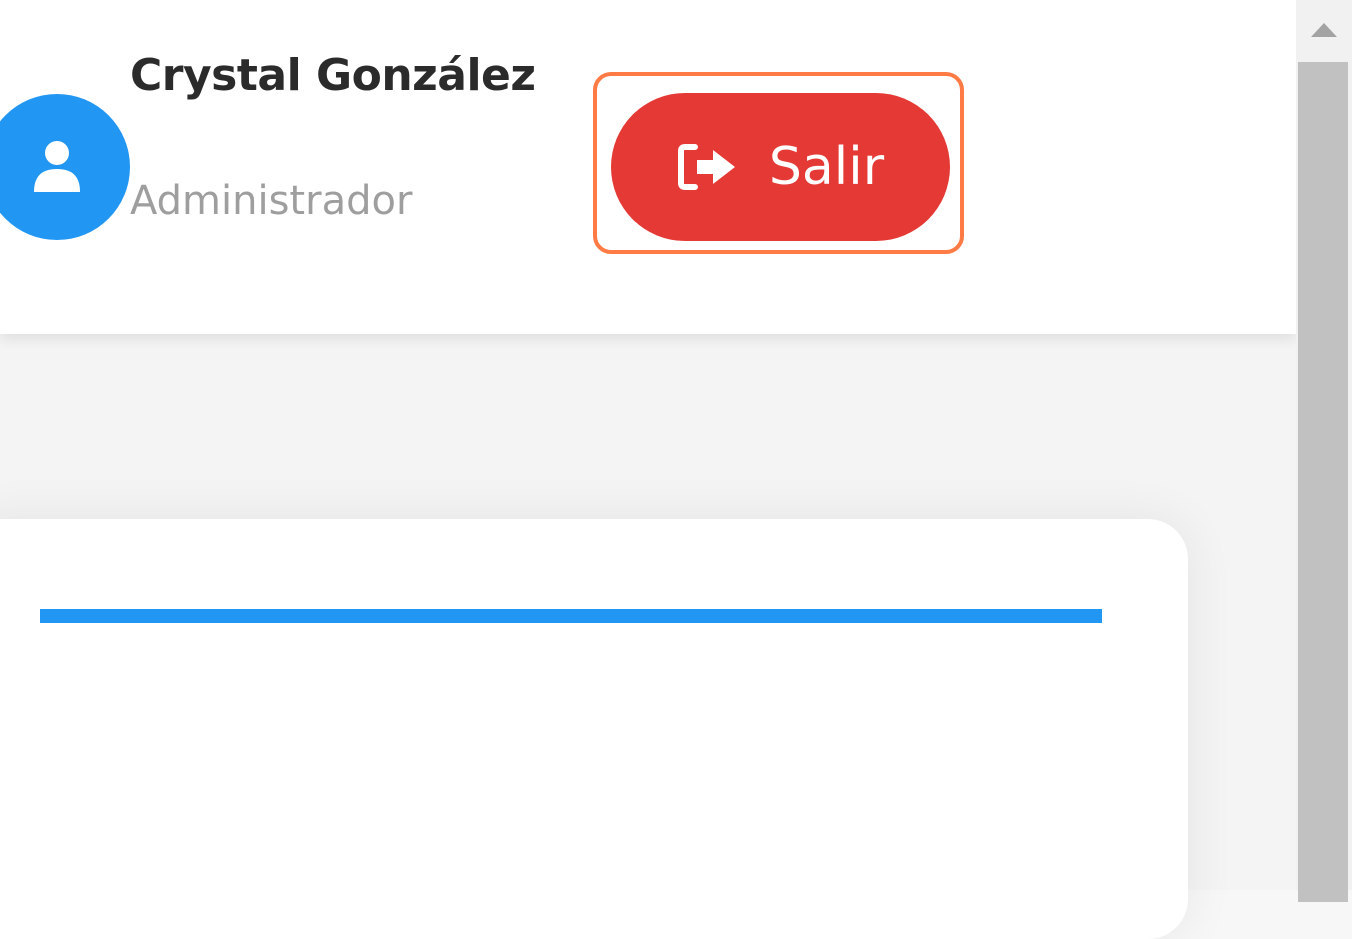 The width and height of the screenshot is (1352, 939). I want to click on user-name: Crystal González, so click(333, 75).